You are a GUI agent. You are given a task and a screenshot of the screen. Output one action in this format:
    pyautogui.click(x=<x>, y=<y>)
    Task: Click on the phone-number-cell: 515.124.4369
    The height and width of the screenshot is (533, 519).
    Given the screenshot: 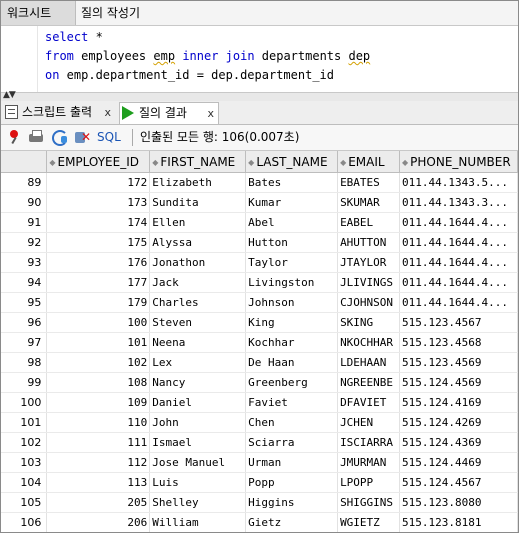 What is the action you would take?
    pyautogui.click(x=458, y=442)
    